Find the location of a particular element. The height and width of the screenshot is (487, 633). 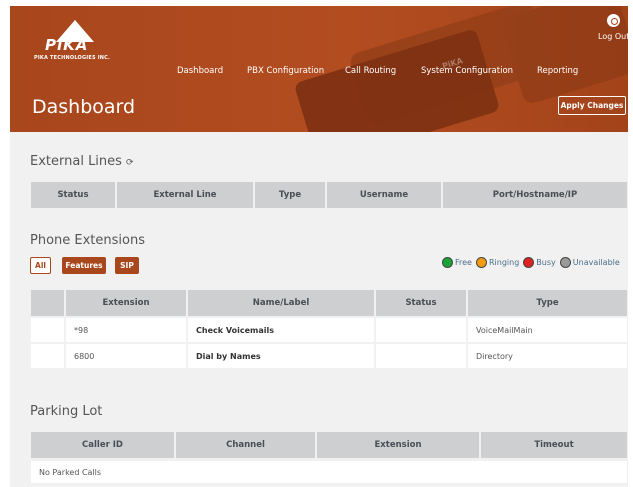

col-caller-id: Caller ID is located at coordinates (103, 445).